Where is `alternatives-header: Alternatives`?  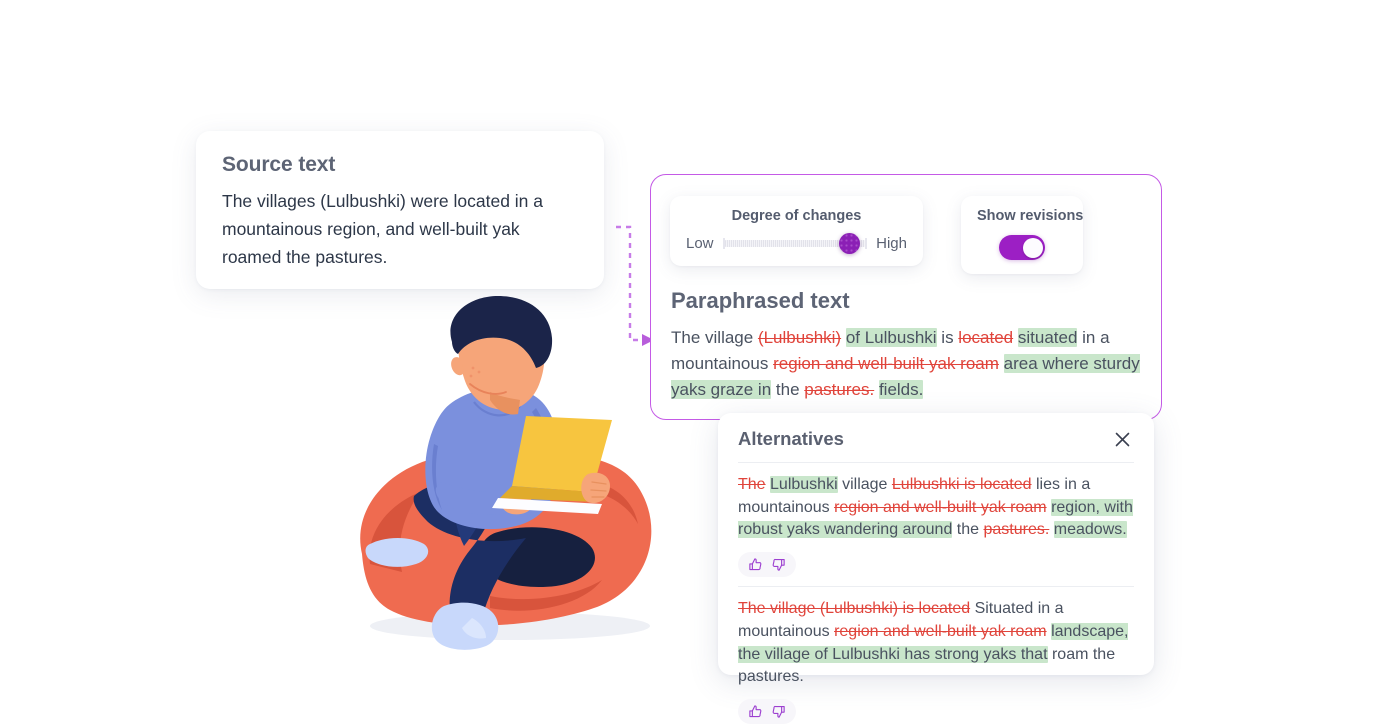 alternatives-header: Alternatives is located at coordinates (936, 445).